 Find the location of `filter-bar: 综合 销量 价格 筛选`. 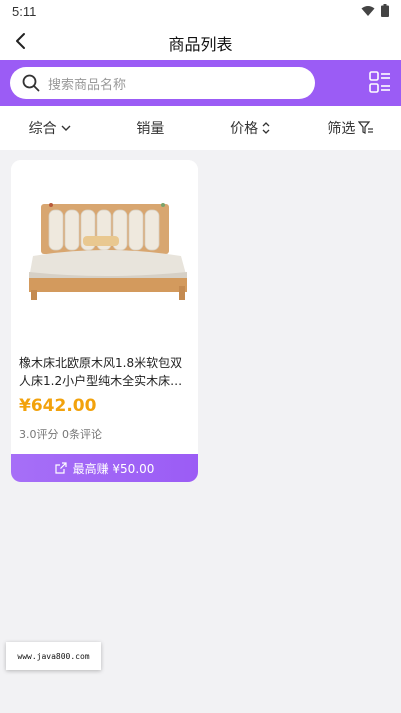

filter-bar: 综合 销量 价格 筛选 is located at coordinates (200, 128).